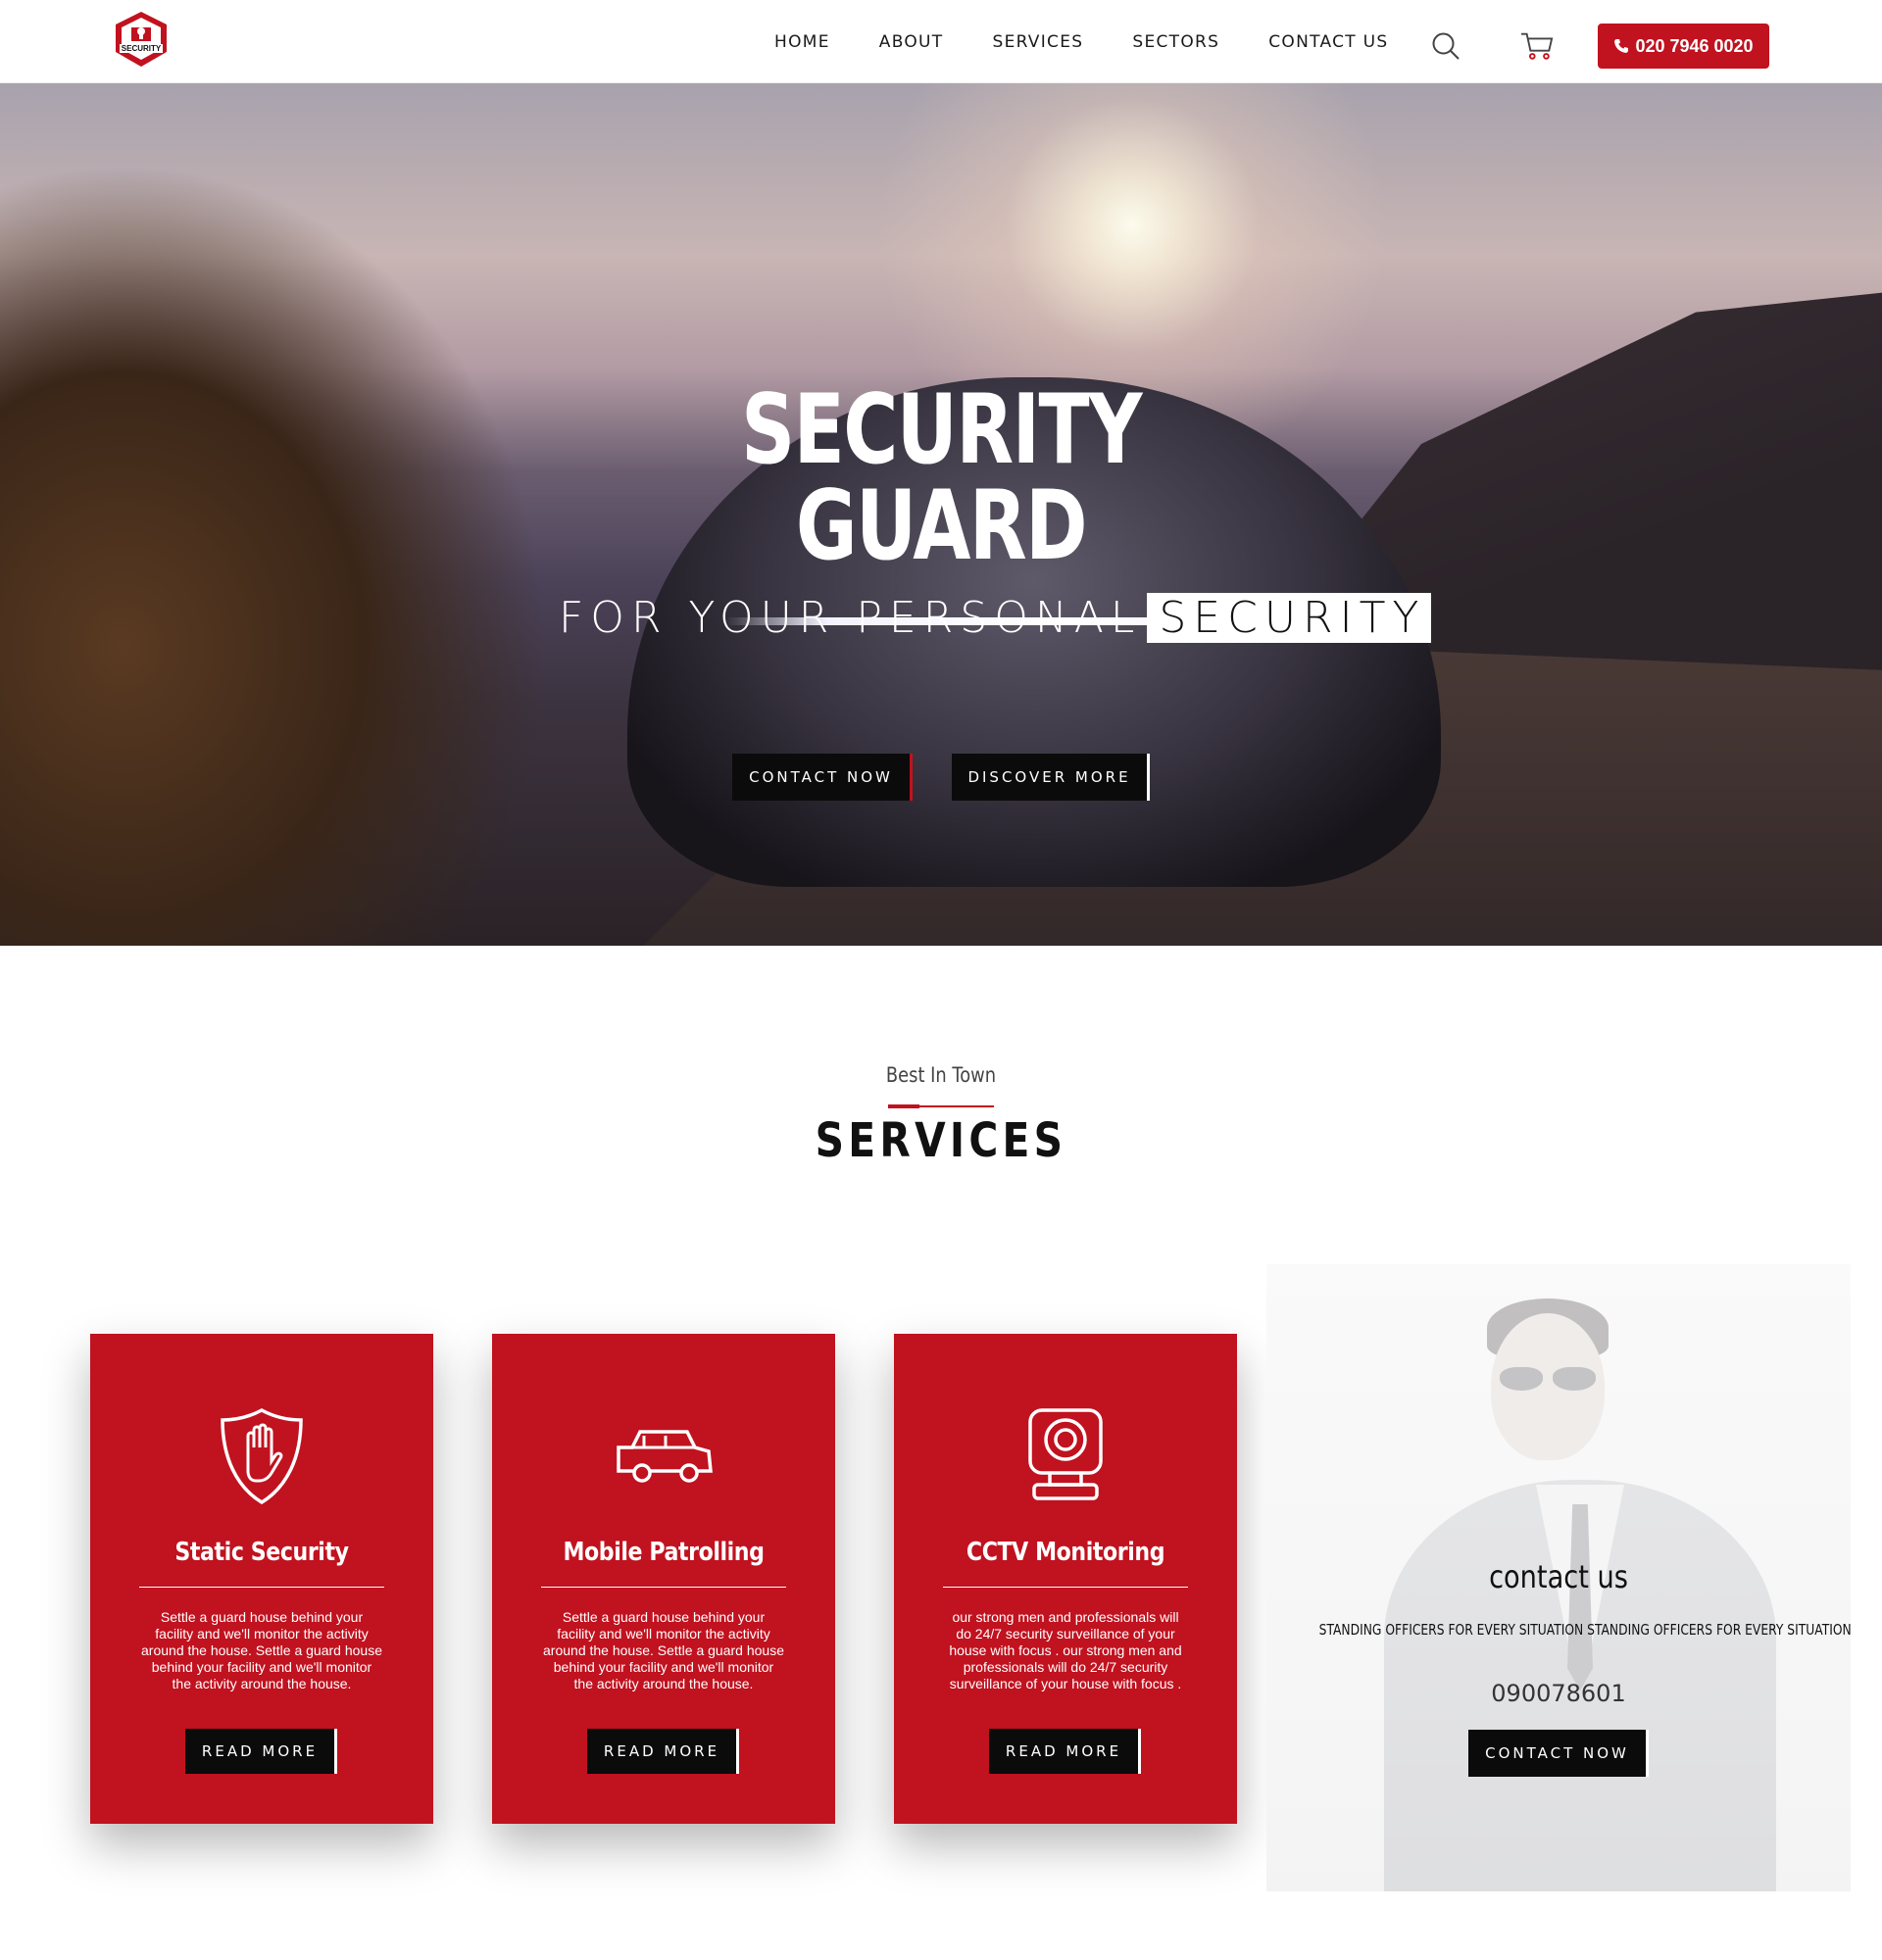 This screenshot has height=1960, width=1882. I want to click on card-title: Static Security, so click(261, 1552).